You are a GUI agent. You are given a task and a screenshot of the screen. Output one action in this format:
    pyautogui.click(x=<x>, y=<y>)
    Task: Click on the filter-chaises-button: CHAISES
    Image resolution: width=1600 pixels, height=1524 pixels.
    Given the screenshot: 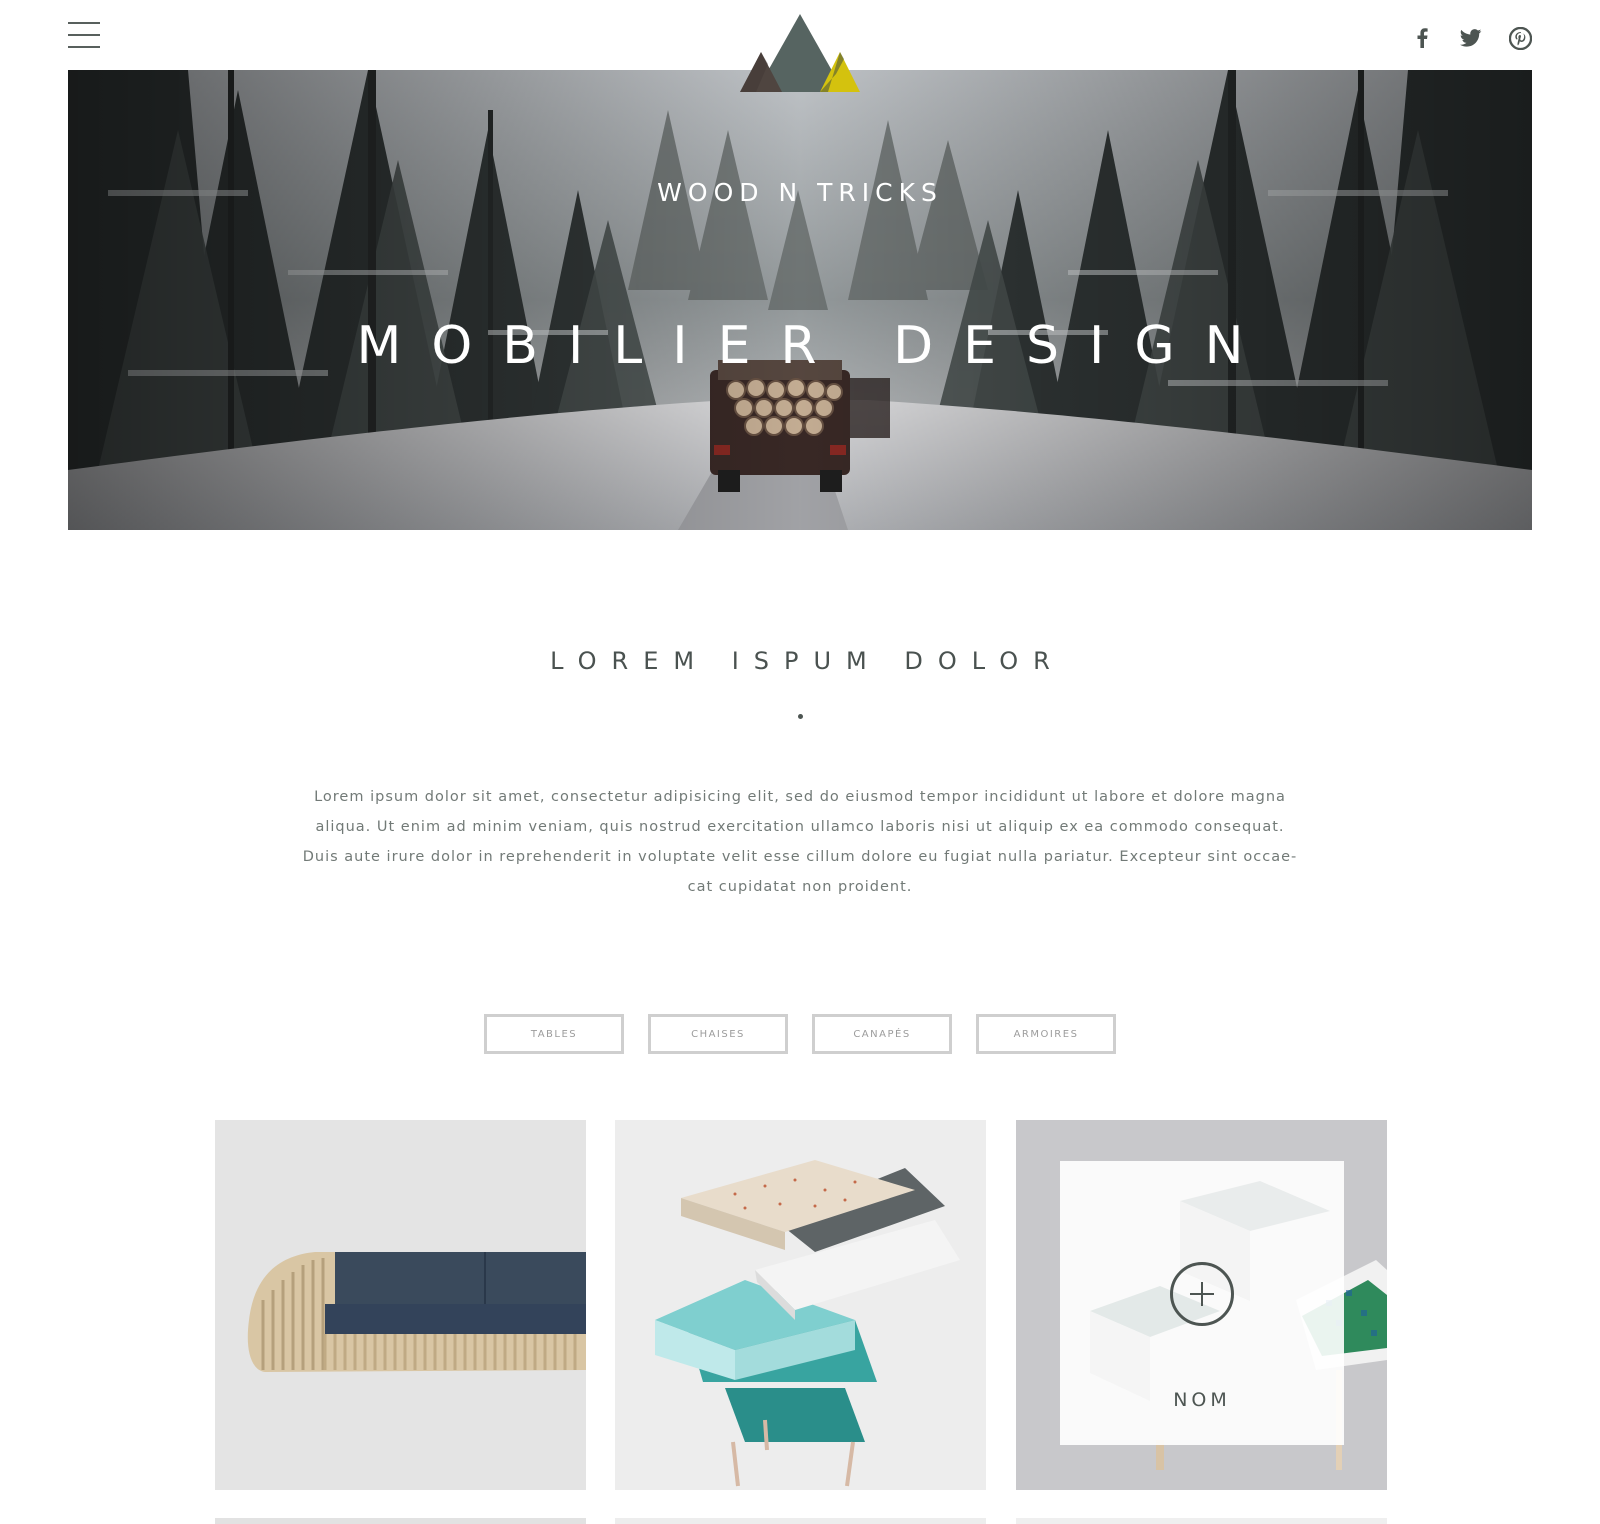 What is the action you would take?
    pyautogui.click(x=718, y=1034)
    